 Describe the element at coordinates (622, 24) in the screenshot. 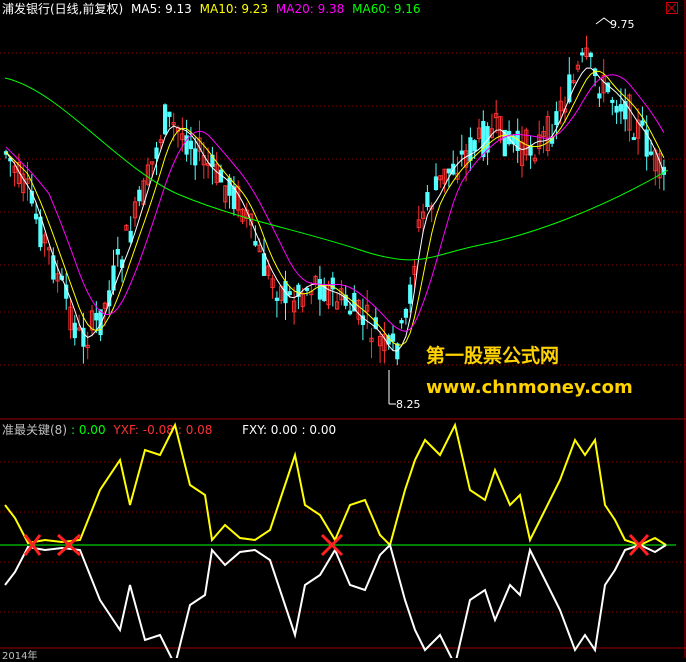

I see `high-price-label: 9.75` at that location.